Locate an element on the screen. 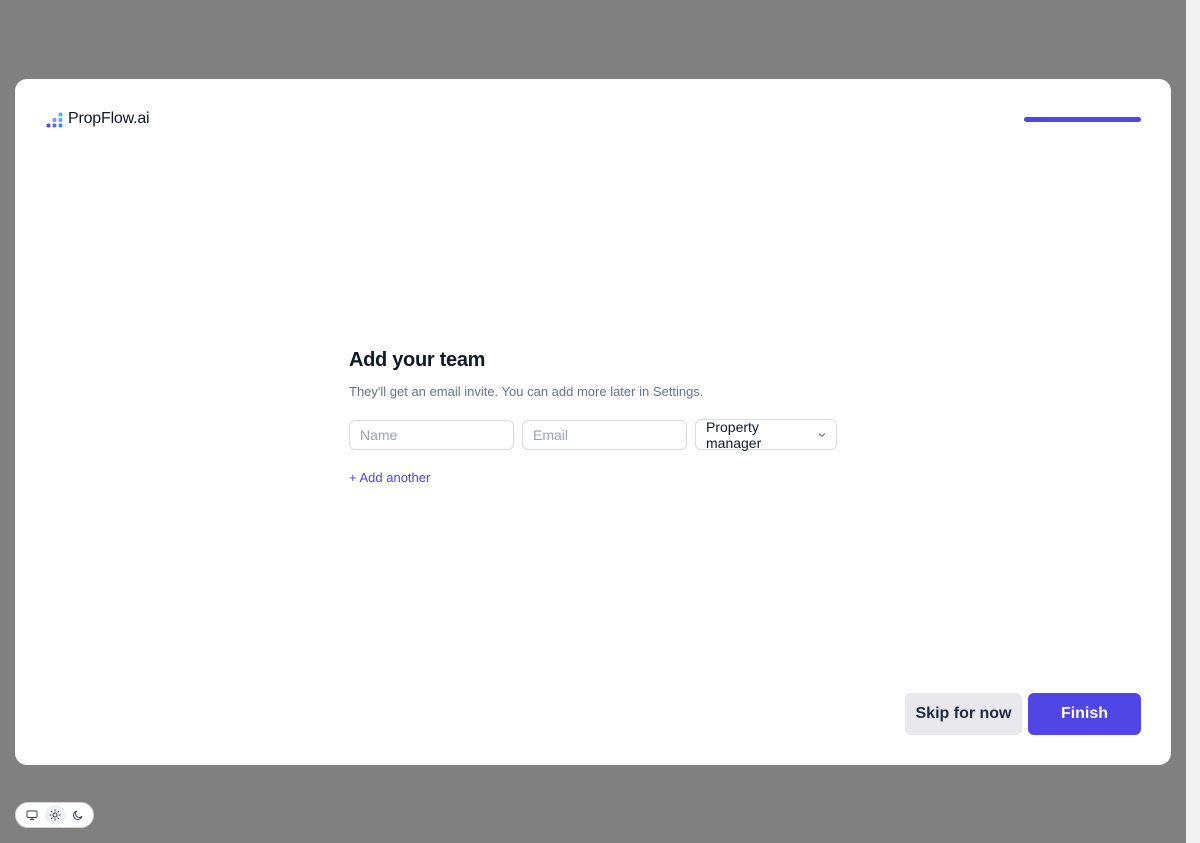 Image resolution: width=1200 pixels, height=843 pixels. scrollbar-track is located at coordinates (1193, 421).